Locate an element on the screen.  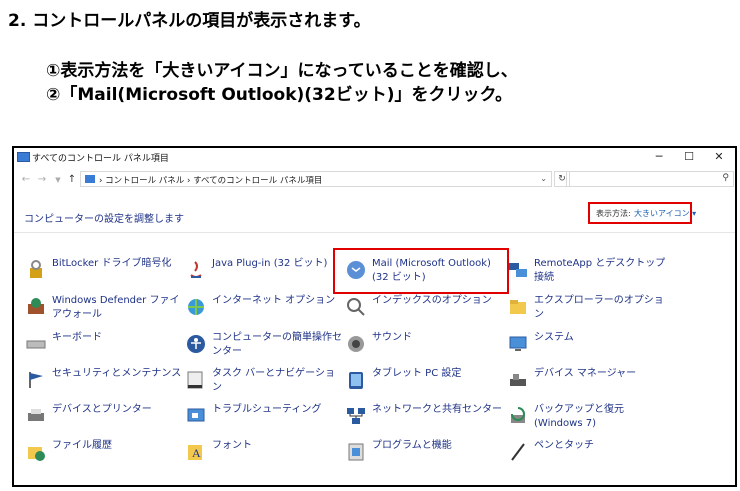
indexing-icon is located at coordinates (356, 307).